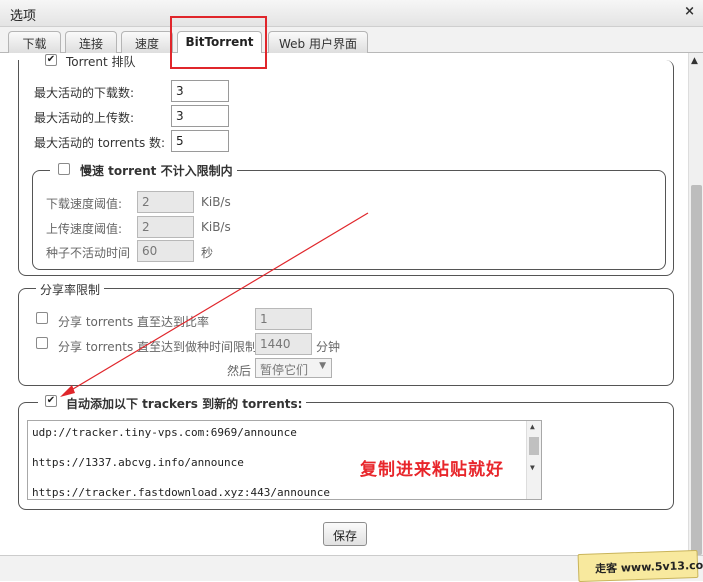 The image size is (703, 582). Describe the element at coordinates (345, 534) in the screenshot. I see `save-button: 保存` at that location.